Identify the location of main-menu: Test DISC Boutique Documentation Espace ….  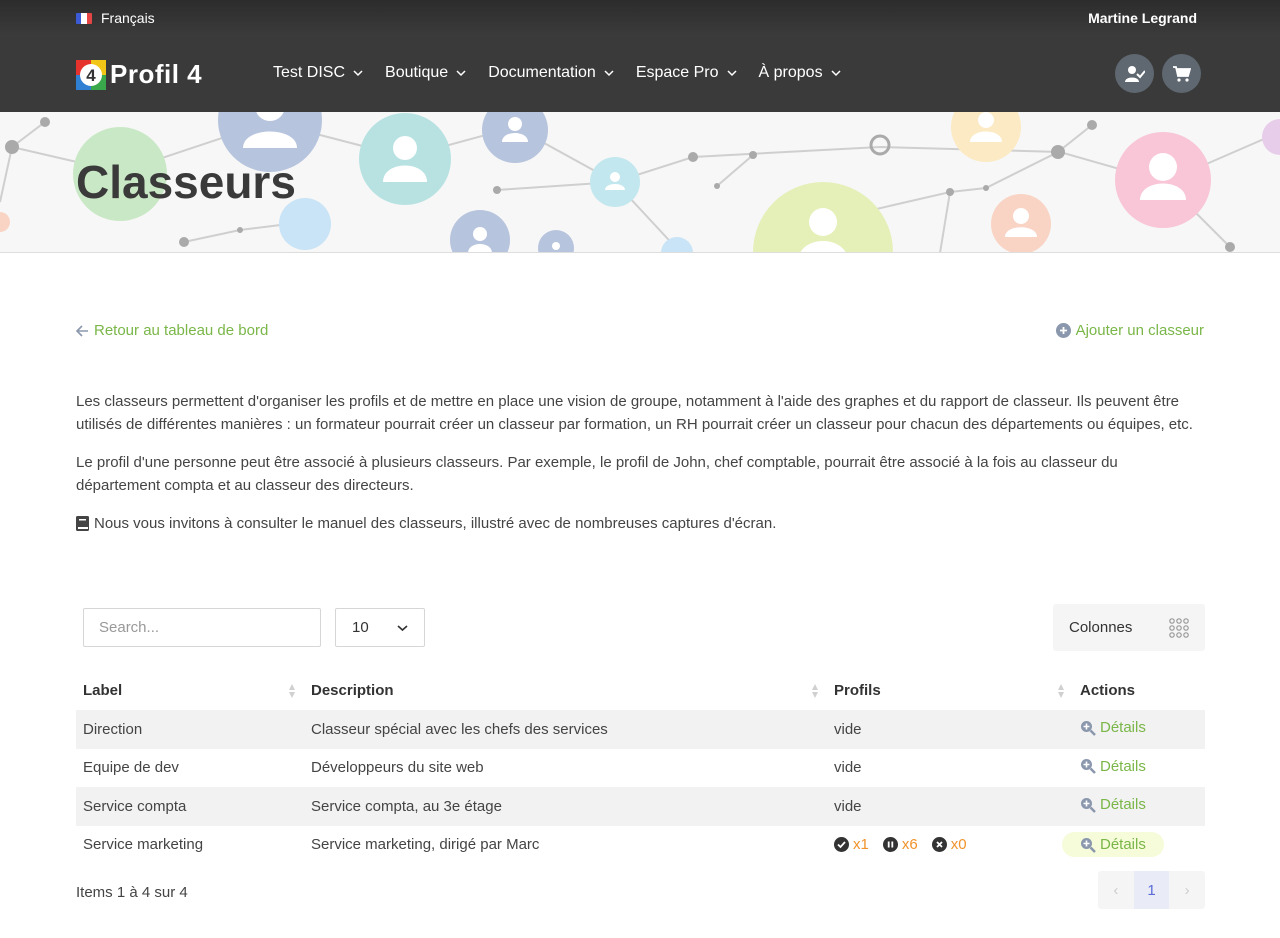
(557, 73).